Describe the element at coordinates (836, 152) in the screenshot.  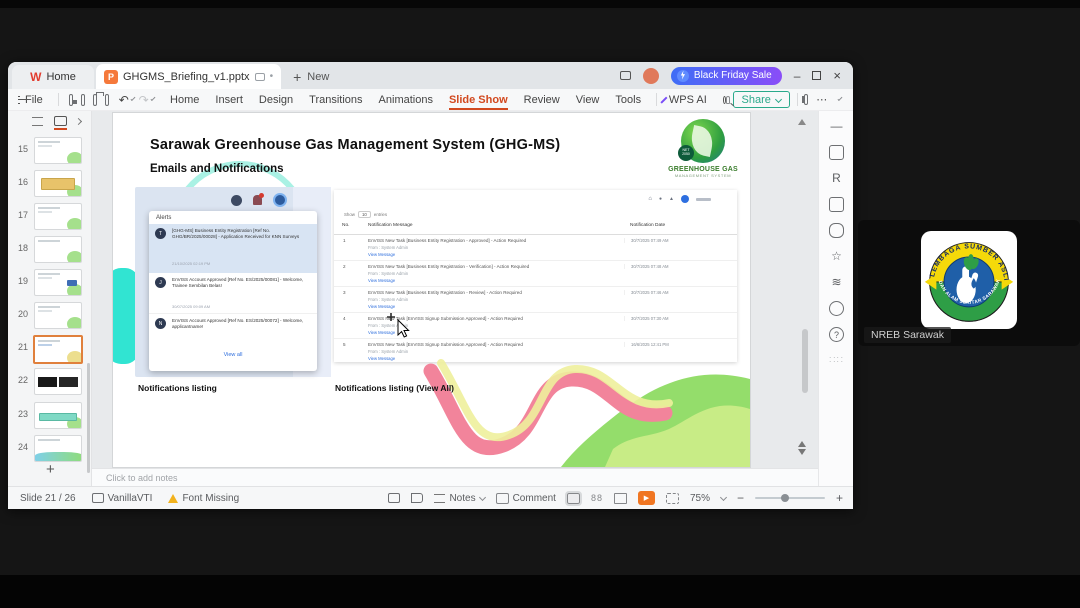
I see `quick-tools-icon` at that location.